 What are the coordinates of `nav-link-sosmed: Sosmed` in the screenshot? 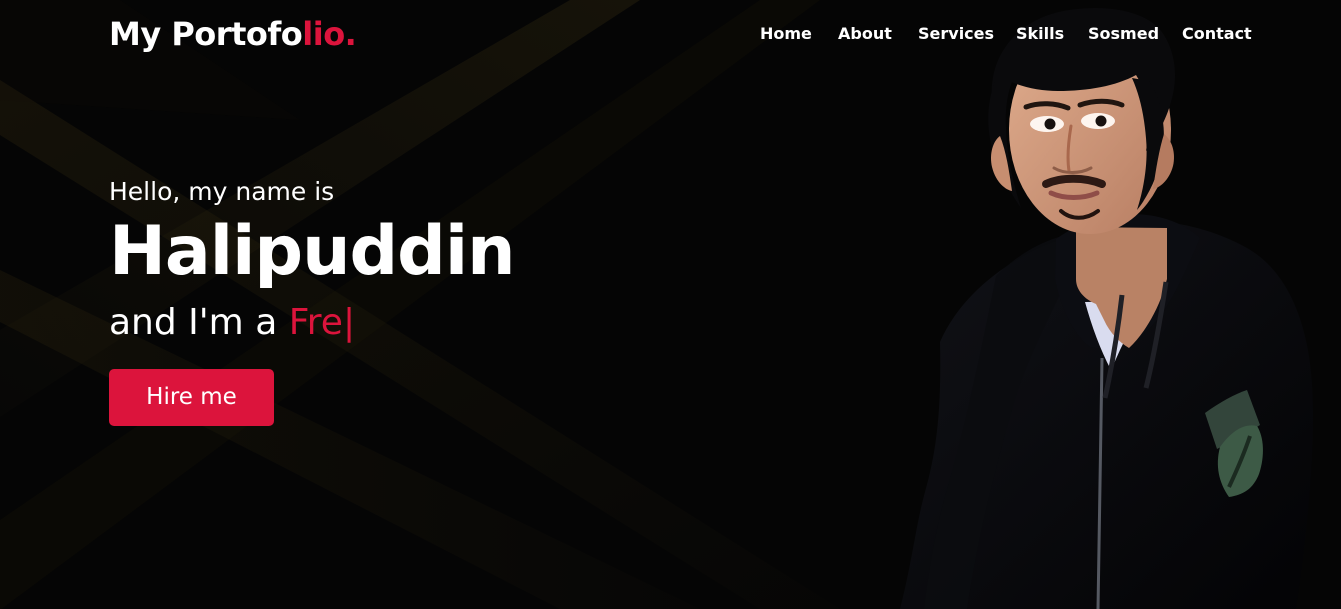 It's located at (1123, 34).